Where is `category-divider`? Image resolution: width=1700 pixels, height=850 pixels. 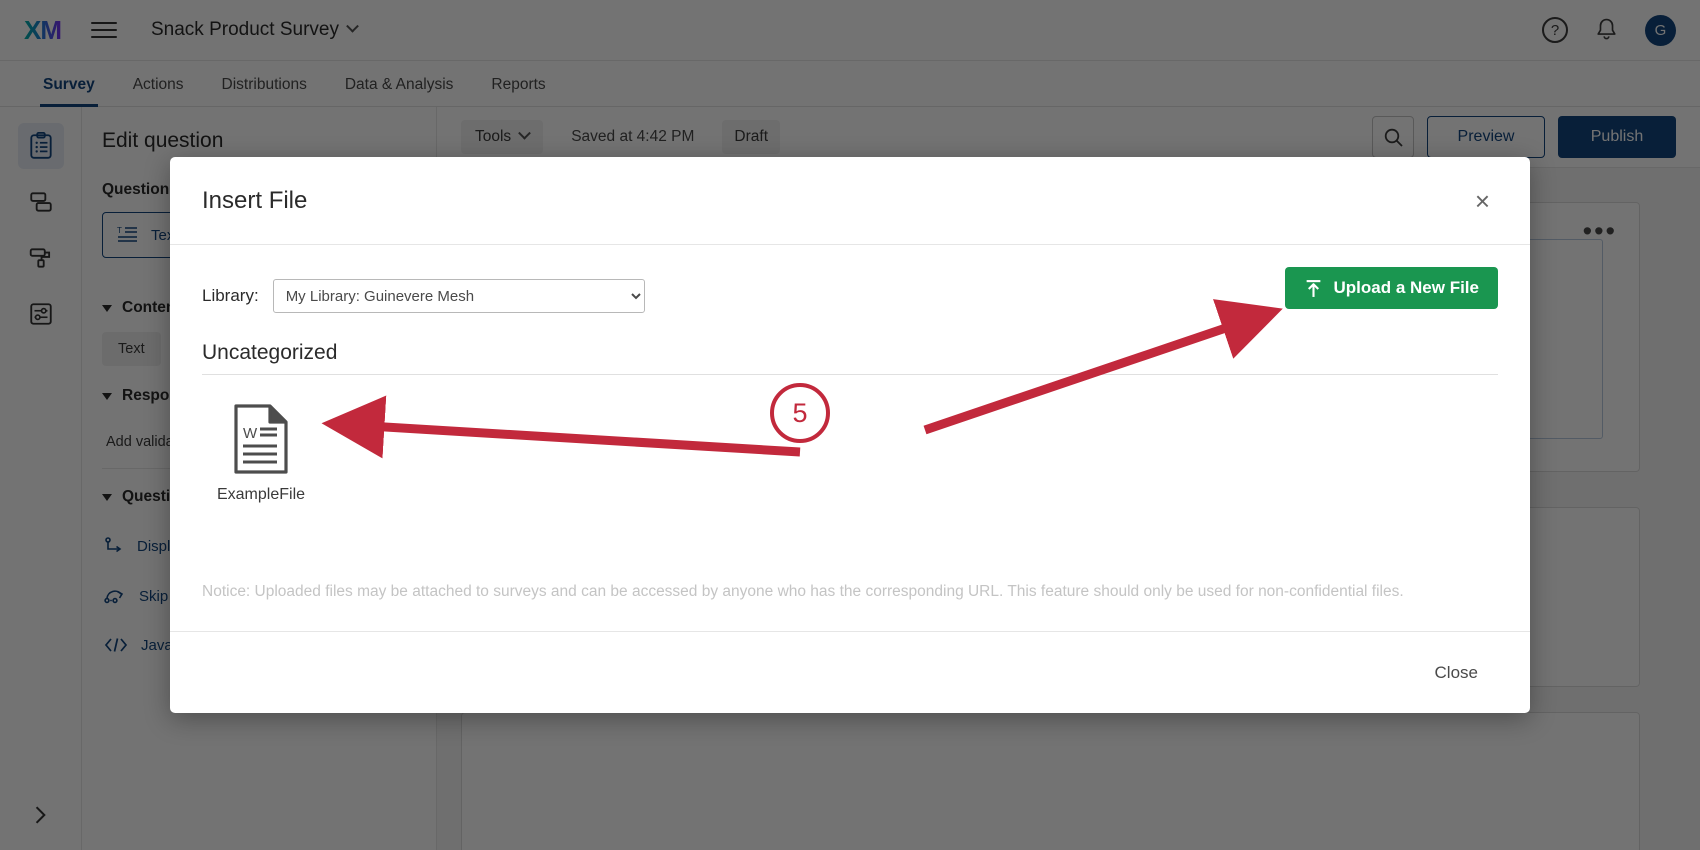
category-divider is located at coordinates (850, 374).